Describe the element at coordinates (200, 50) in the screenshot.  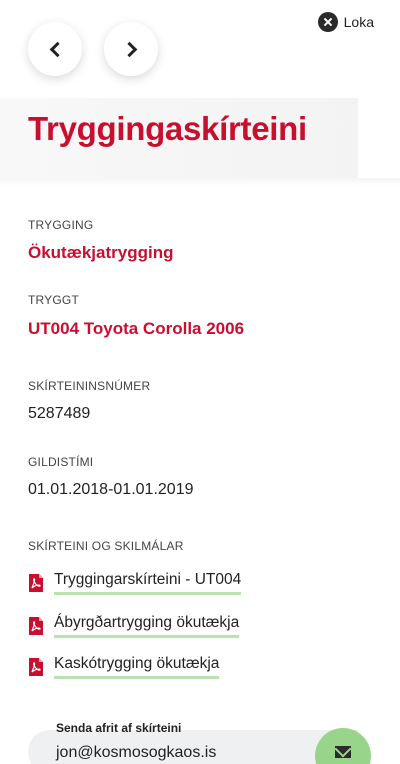
I see `top-bar: Loka` at that location.